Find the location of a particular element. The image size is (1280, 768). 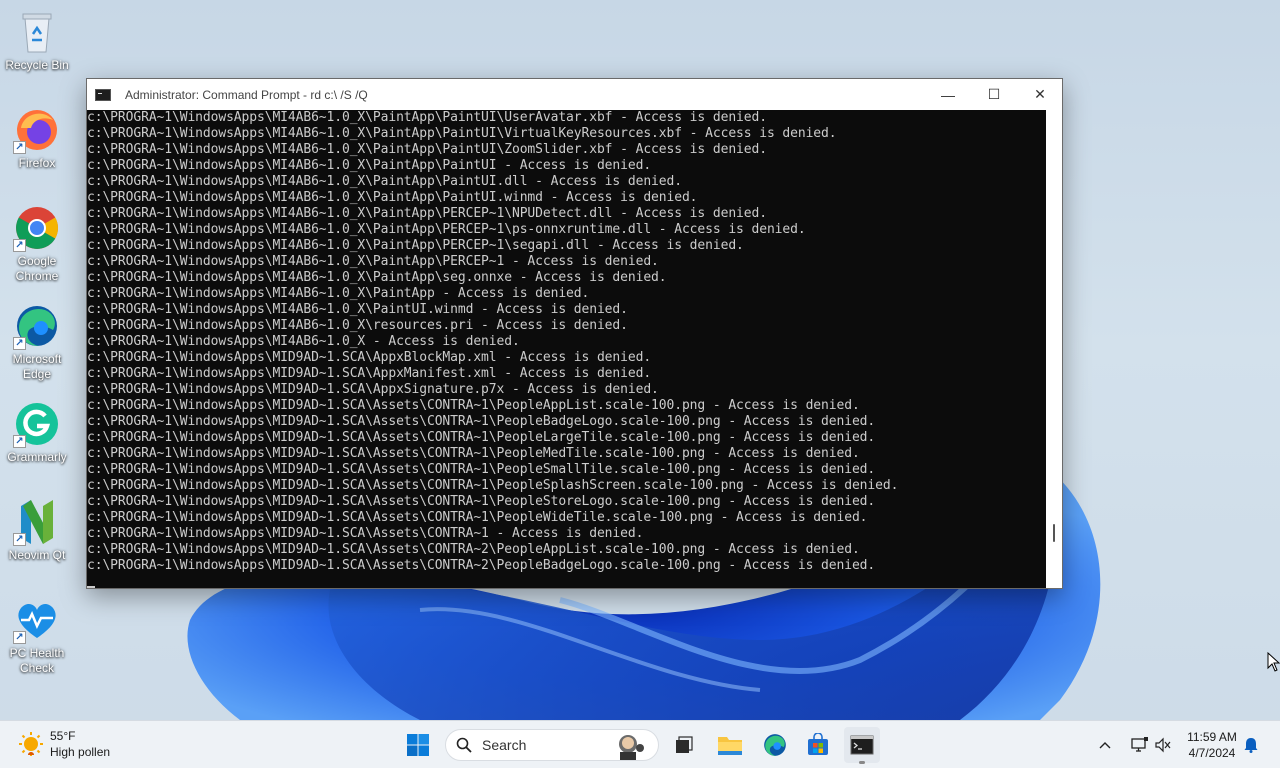

weather-widget: 55°F High pollen is located at coordinates (64, 744).